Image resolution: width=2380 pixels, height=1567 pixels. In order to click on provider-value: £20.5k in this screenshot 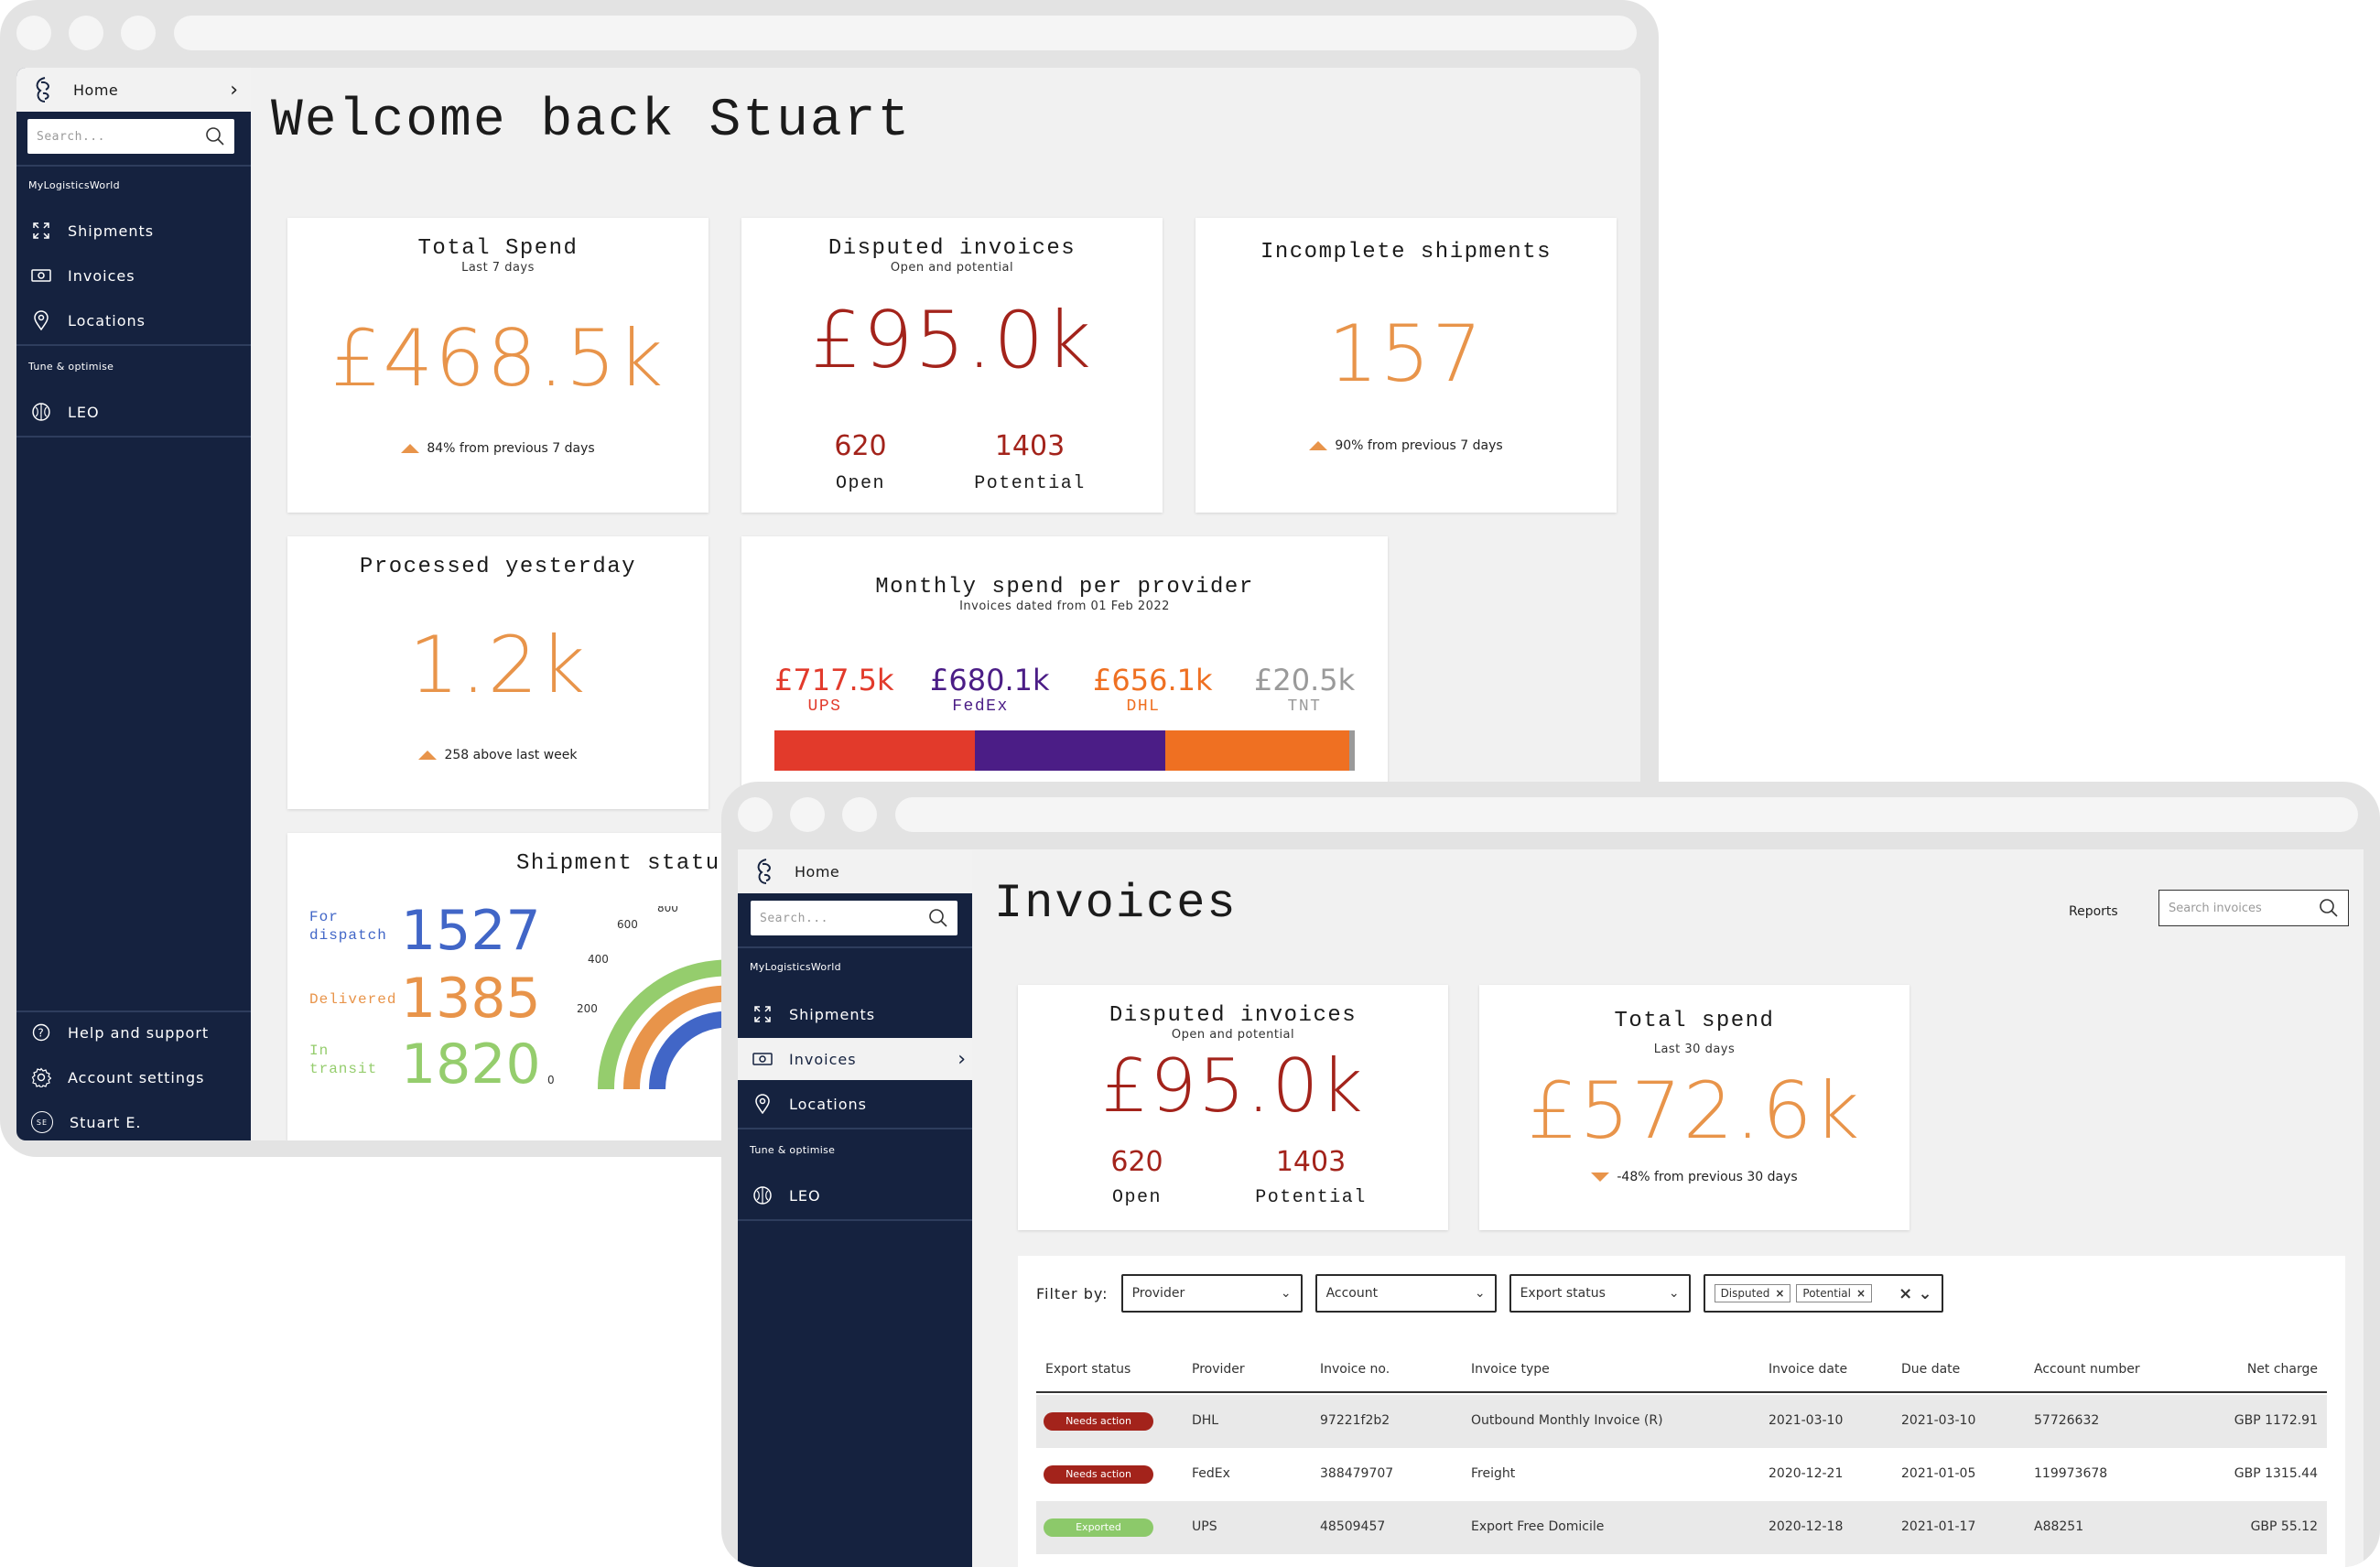, I will do `click(1305, 680)`.